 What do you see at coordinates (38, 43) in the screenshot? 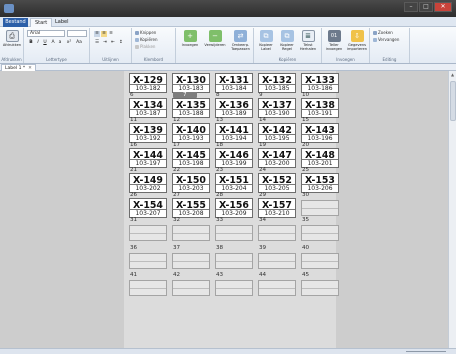
I see `italic-button: I` at bounding box center [38, 43].